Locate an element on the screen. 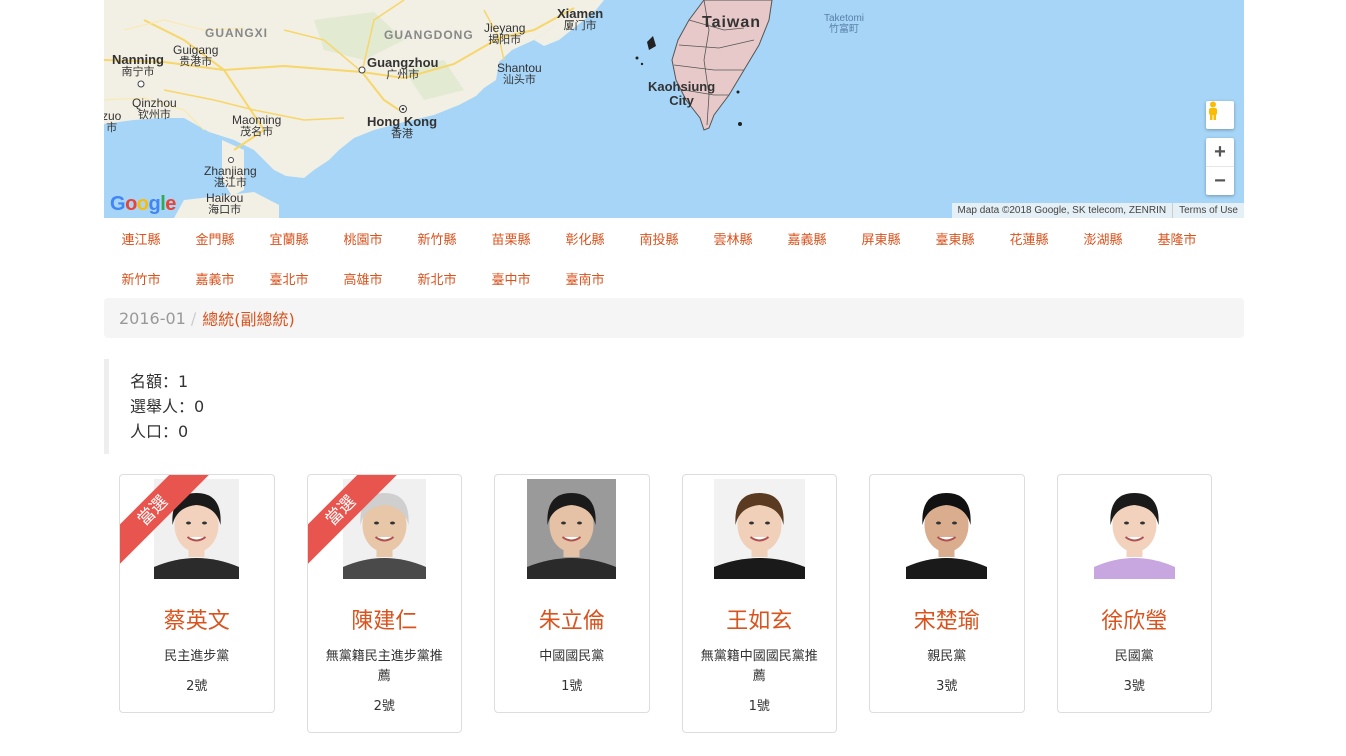  map-label-shantou: Shantou 汕头市 is located at coordinates (519, 73).